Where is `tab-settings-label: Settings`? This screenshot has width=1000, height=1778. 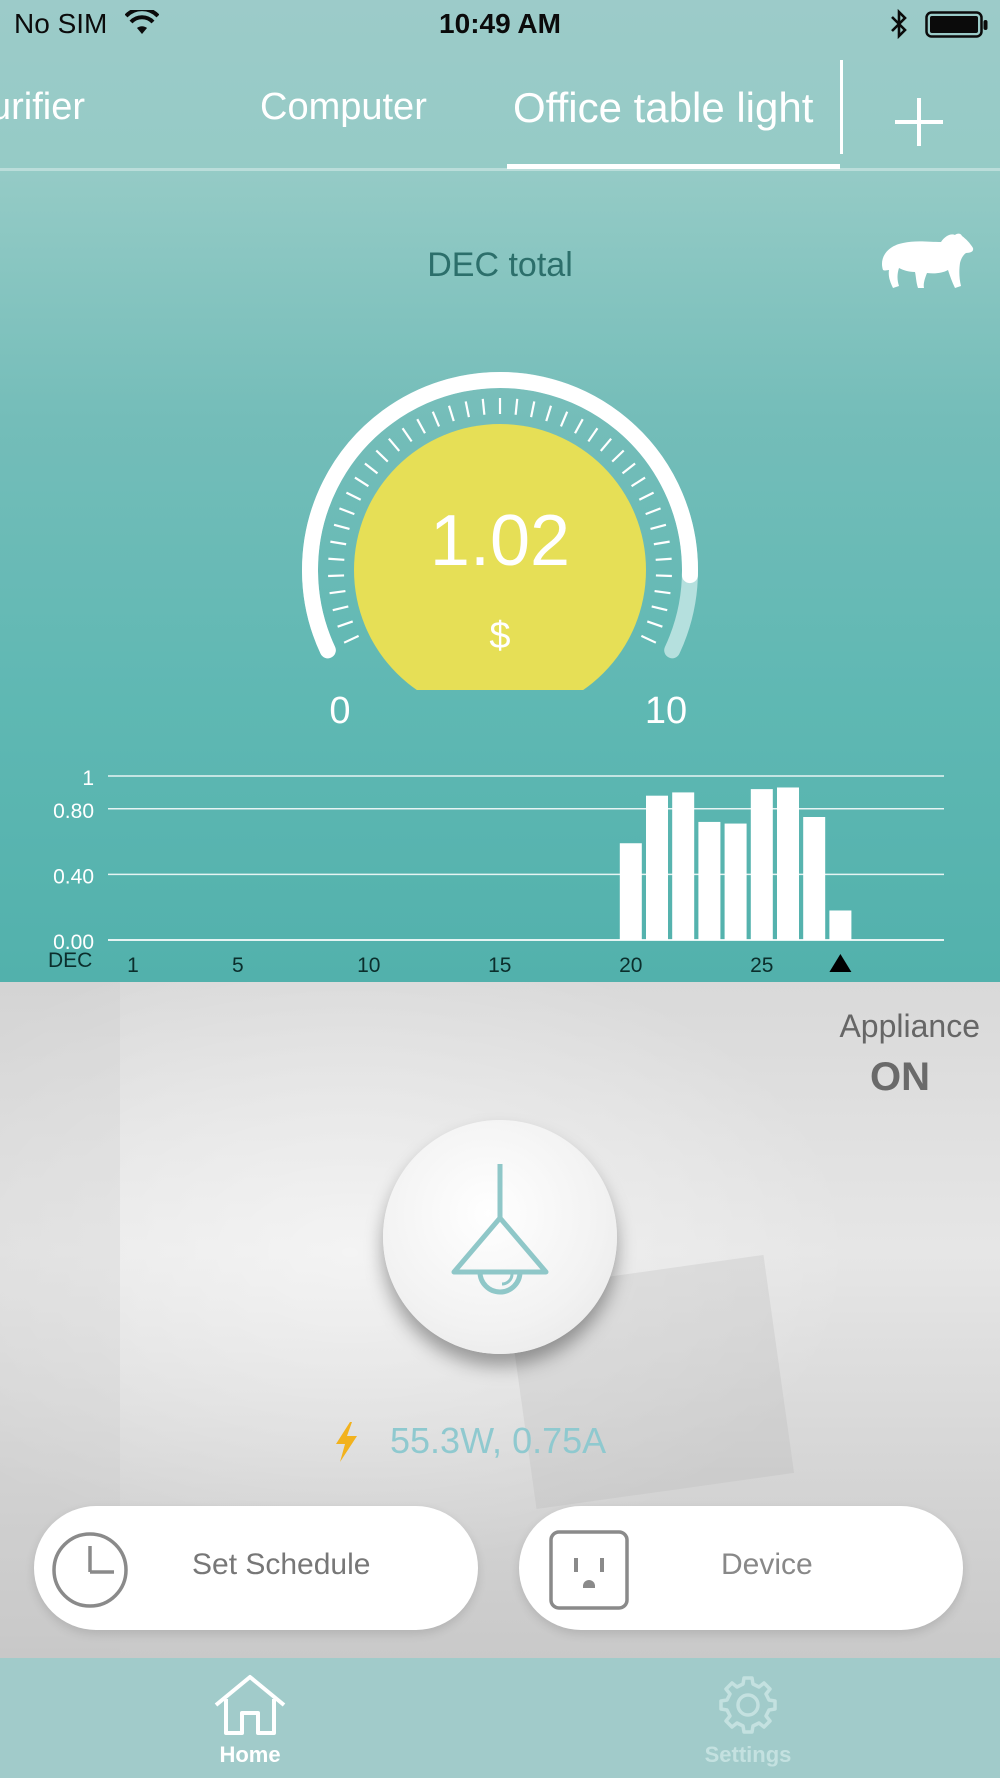
tab-settings-label: Settings is located at coordinates (748, 1754).